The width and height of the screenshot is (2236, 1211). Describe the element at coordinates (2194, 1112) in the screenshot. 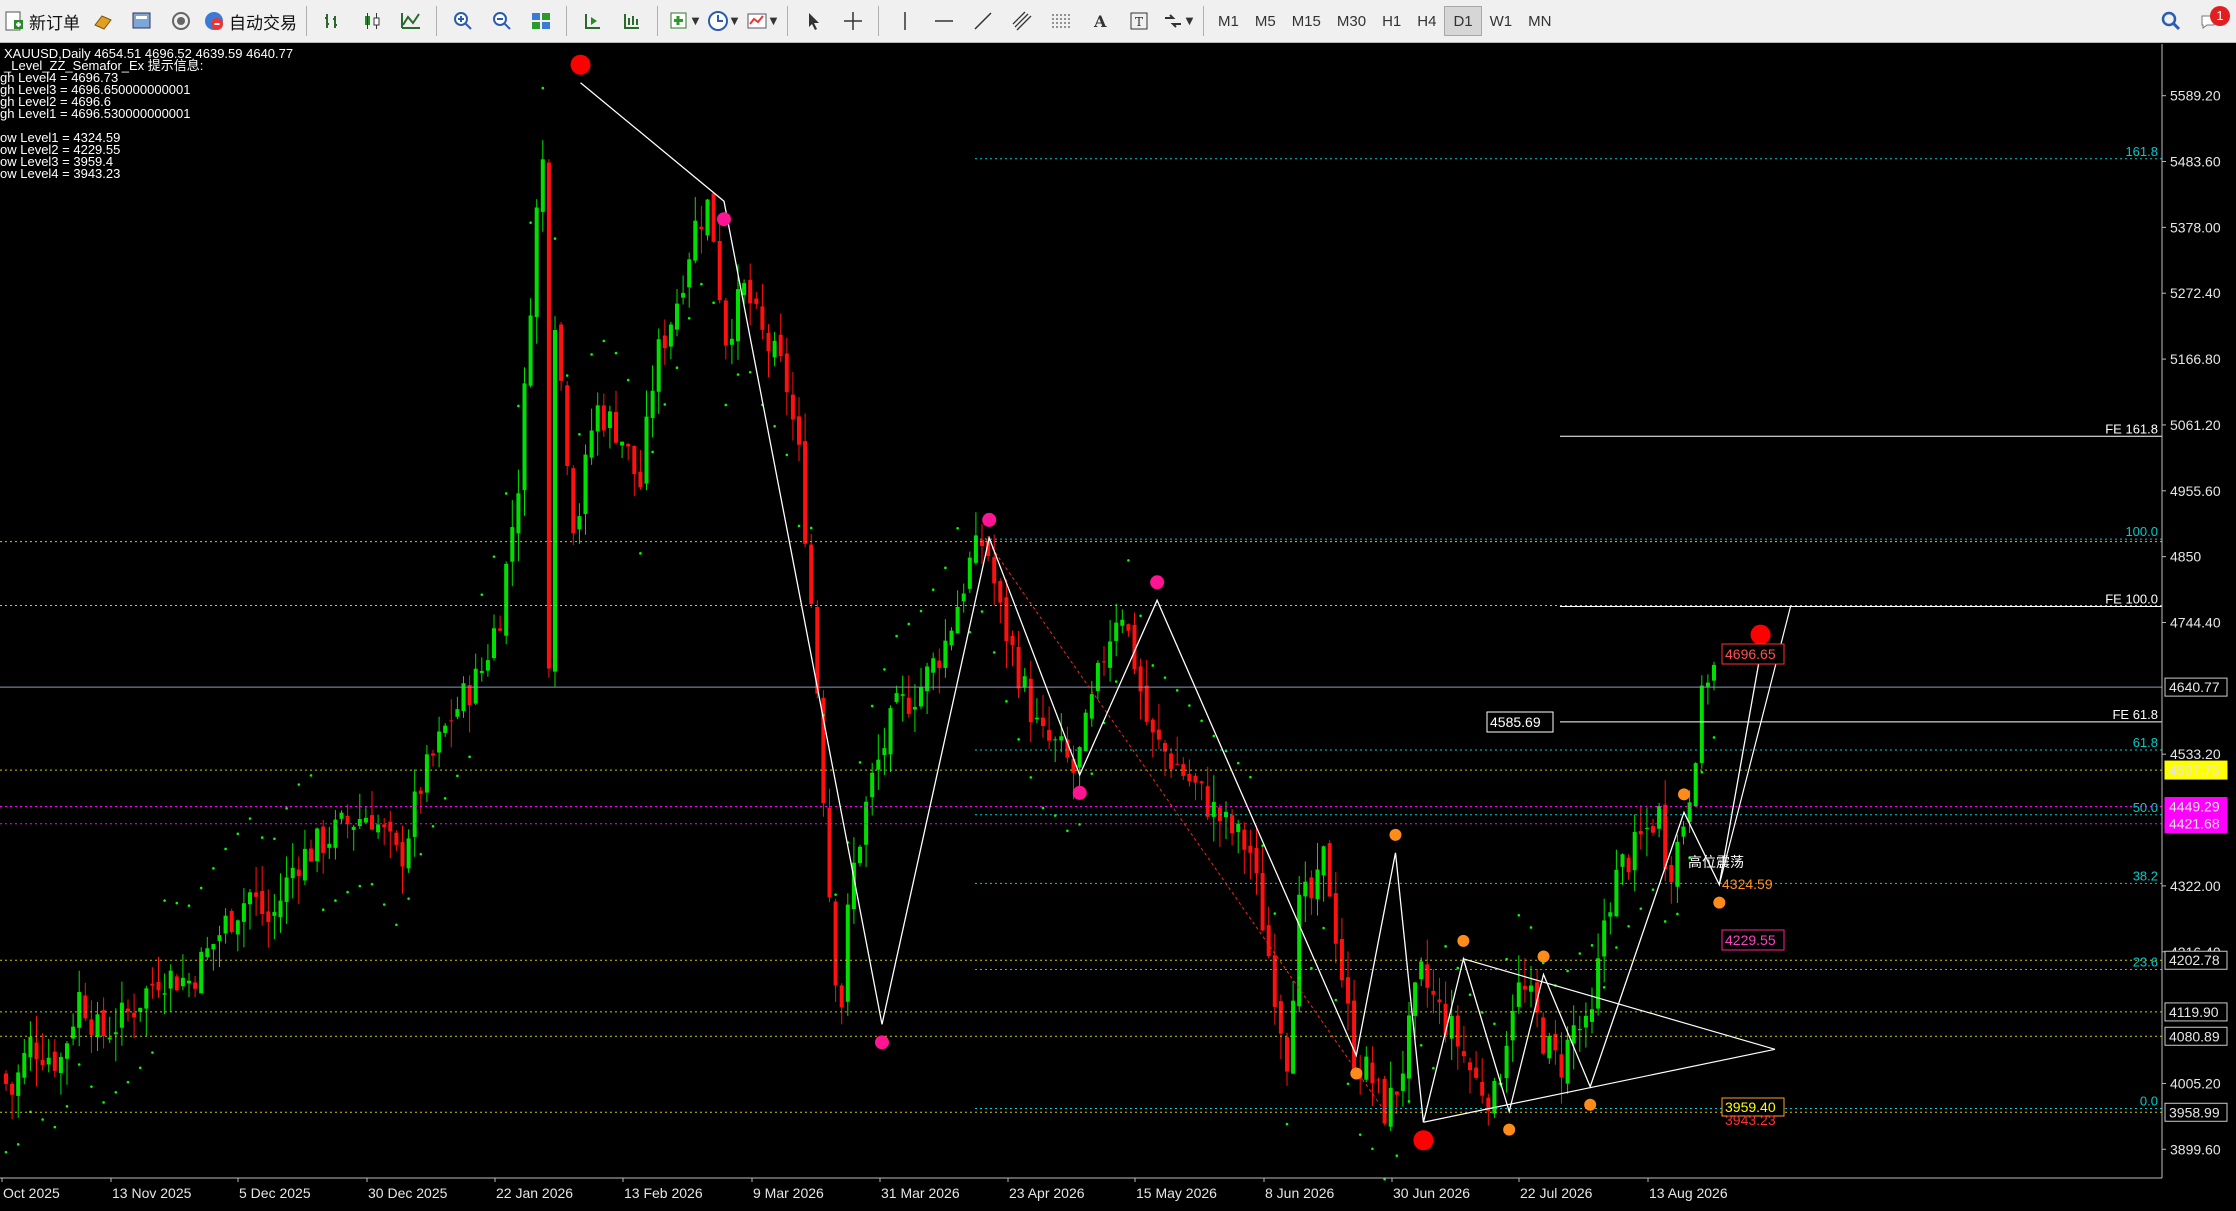

I see `price-tag-label: 3958.99` at that location.